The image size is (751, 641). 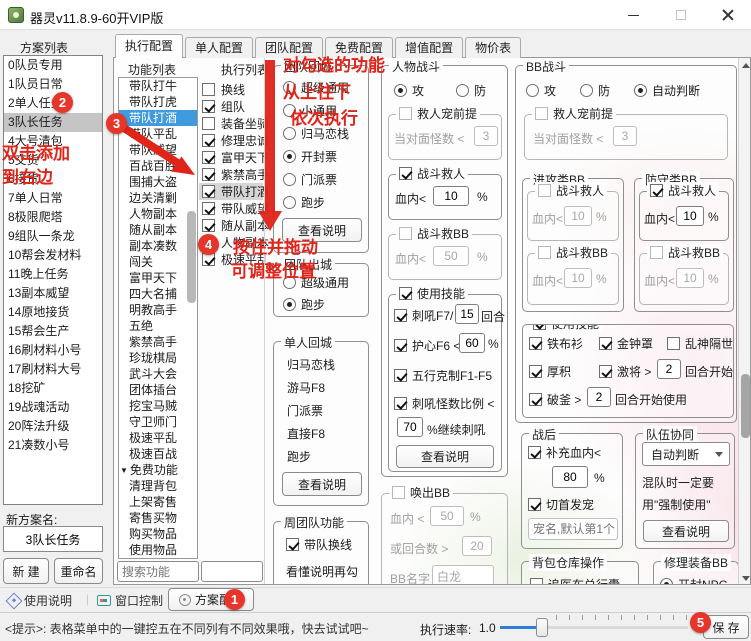 What do you see at coordinates (438, 113) in the screenshot?
I see `person-rescue-premise-checkbox: 救人宠前提` at bounding box center [438, 113].